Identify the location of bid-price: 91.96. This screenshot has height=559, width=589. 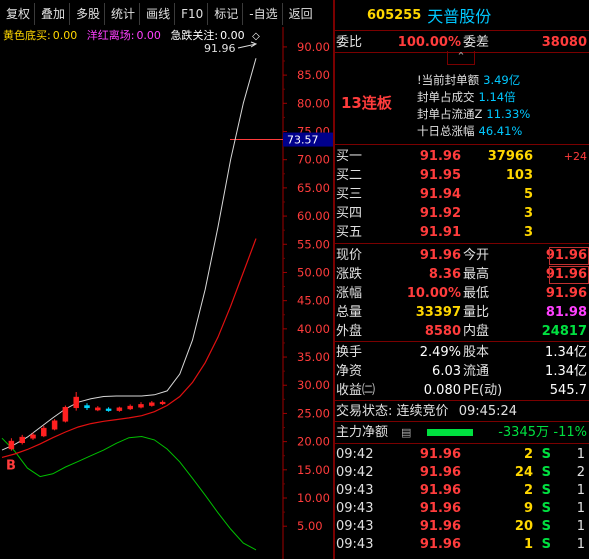
(440, 156).